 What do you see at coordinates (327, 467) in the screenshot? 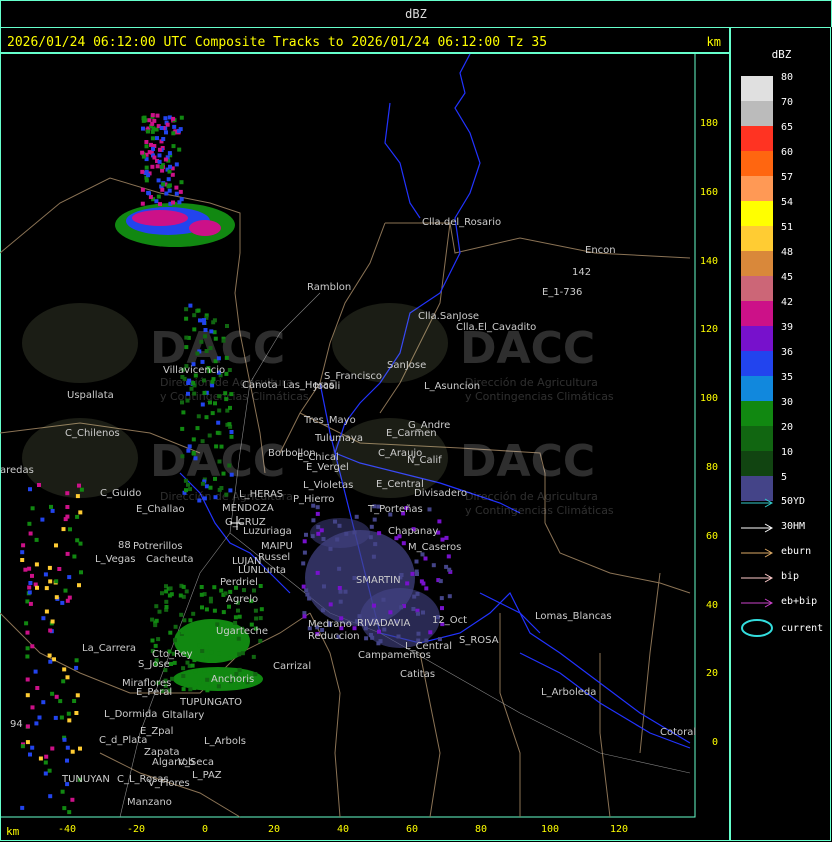
I see `place-label: E_Vergel` at bounding box center [327, 467].